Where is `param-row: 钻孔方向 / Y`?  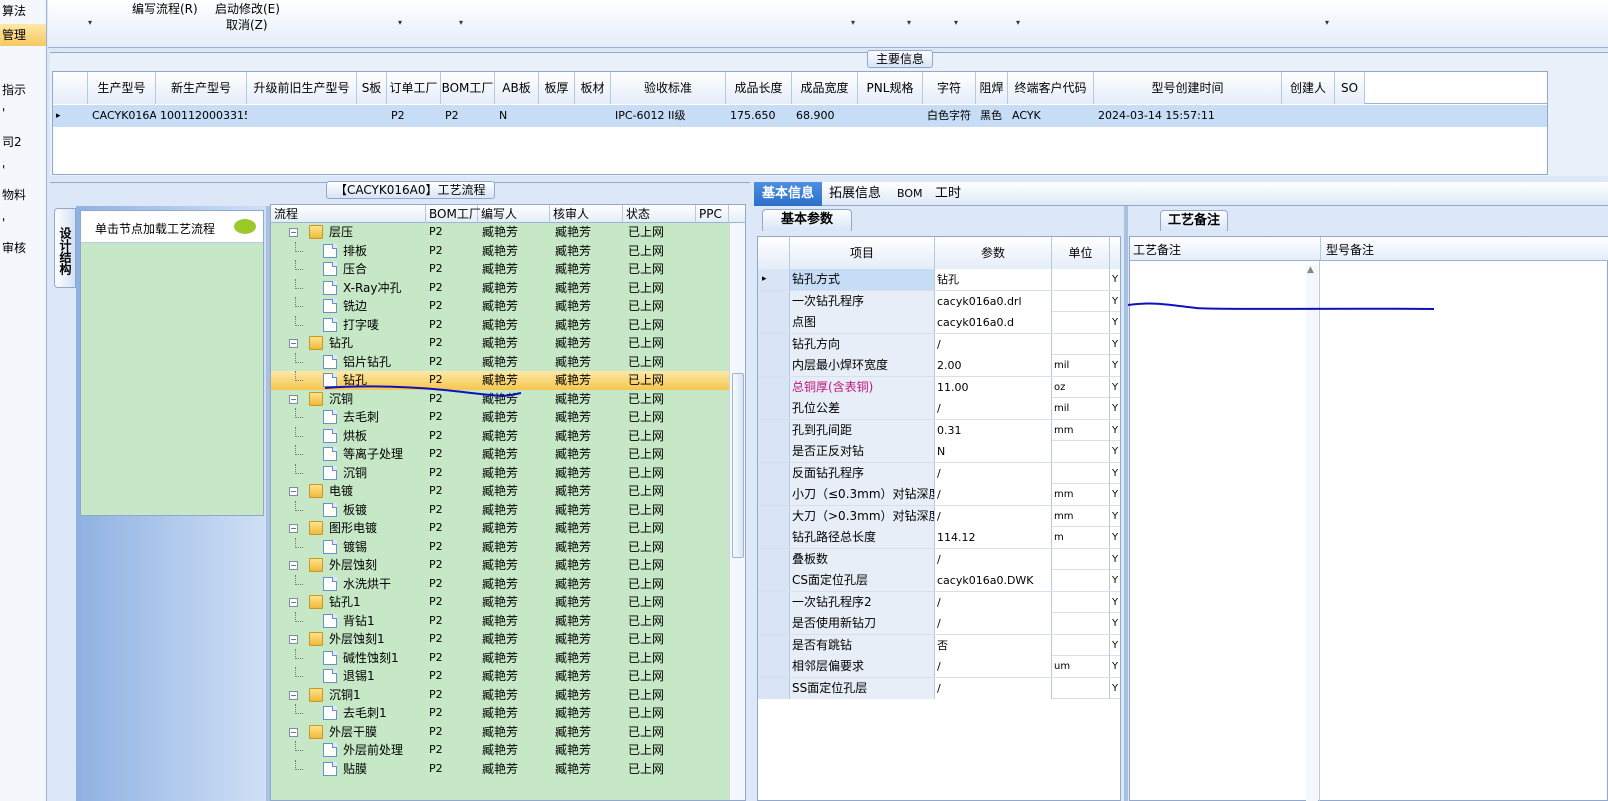 param-row: 钻孔方向 / Y is located at coordinates (939, 344).